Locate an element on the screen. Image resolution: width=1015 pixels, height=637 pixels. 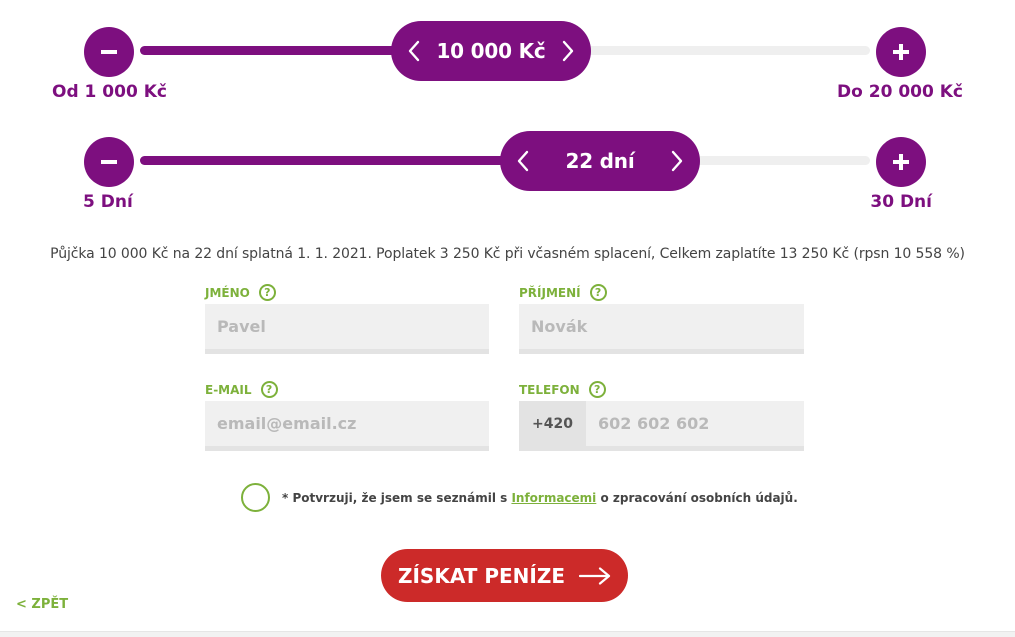
days-min-label: 5 Dní is located at coordinates (108, 202).